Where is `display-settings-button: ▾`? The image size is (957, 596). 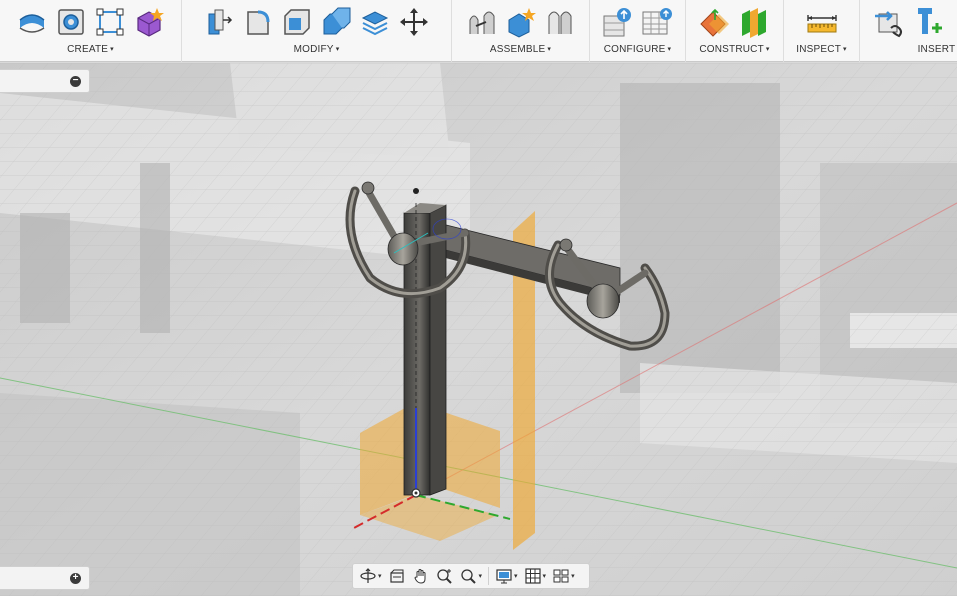
display-settings-button: ▾ is located at coordinates (506, 576).